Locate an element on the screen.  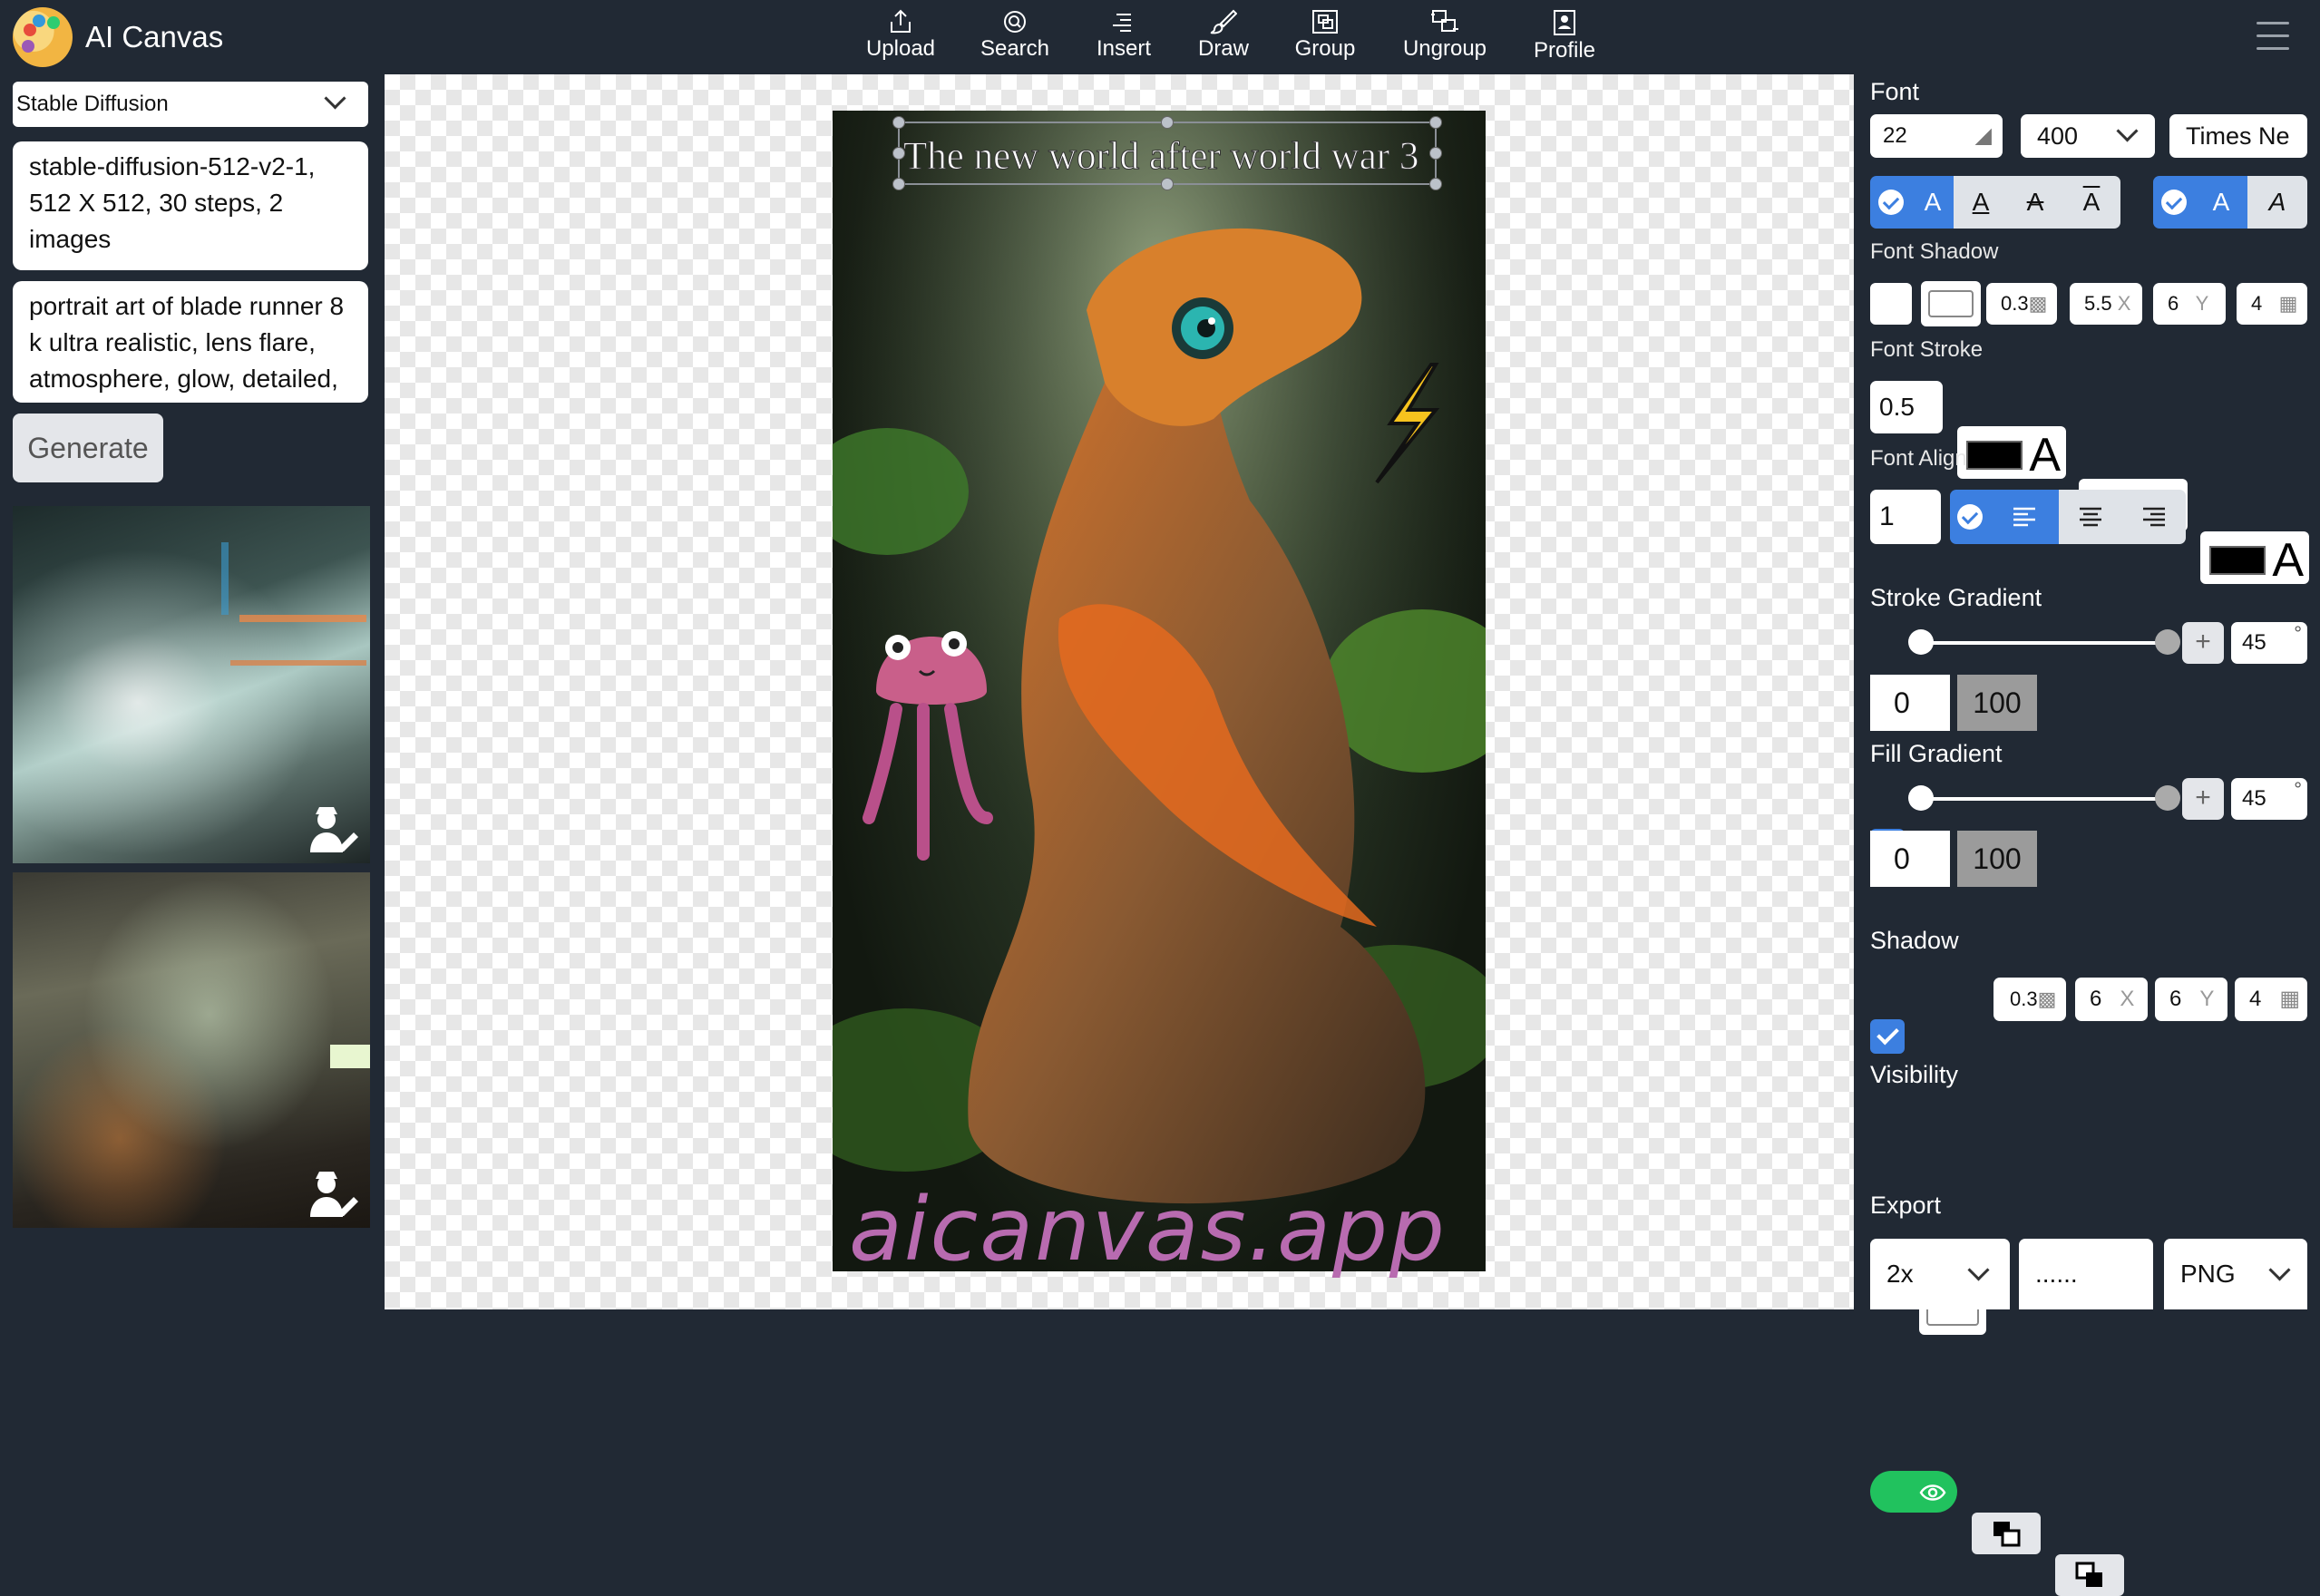
font-shadow-blur-value: 4 is located at coordinates (2257, 303).